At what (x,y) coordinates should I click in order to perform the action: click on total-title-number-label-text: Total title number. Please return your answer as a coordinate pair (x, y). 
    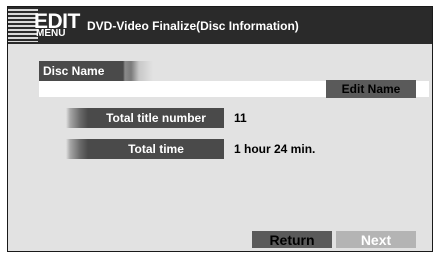
    Looking at the image, I should click on (156, 118).